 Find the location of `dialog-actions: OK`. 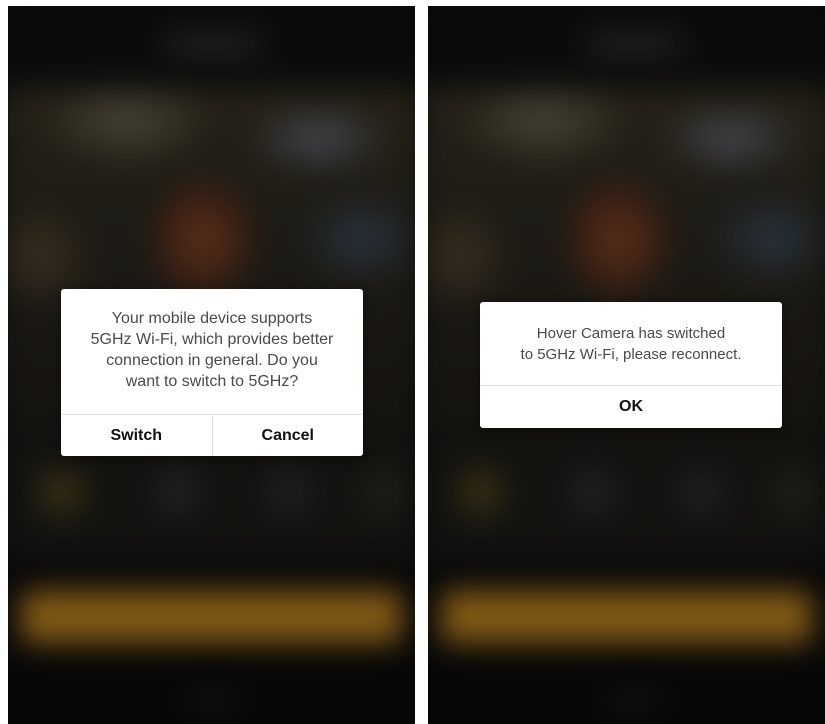

dialog-actions: OK is located at coordinates (631, 406).